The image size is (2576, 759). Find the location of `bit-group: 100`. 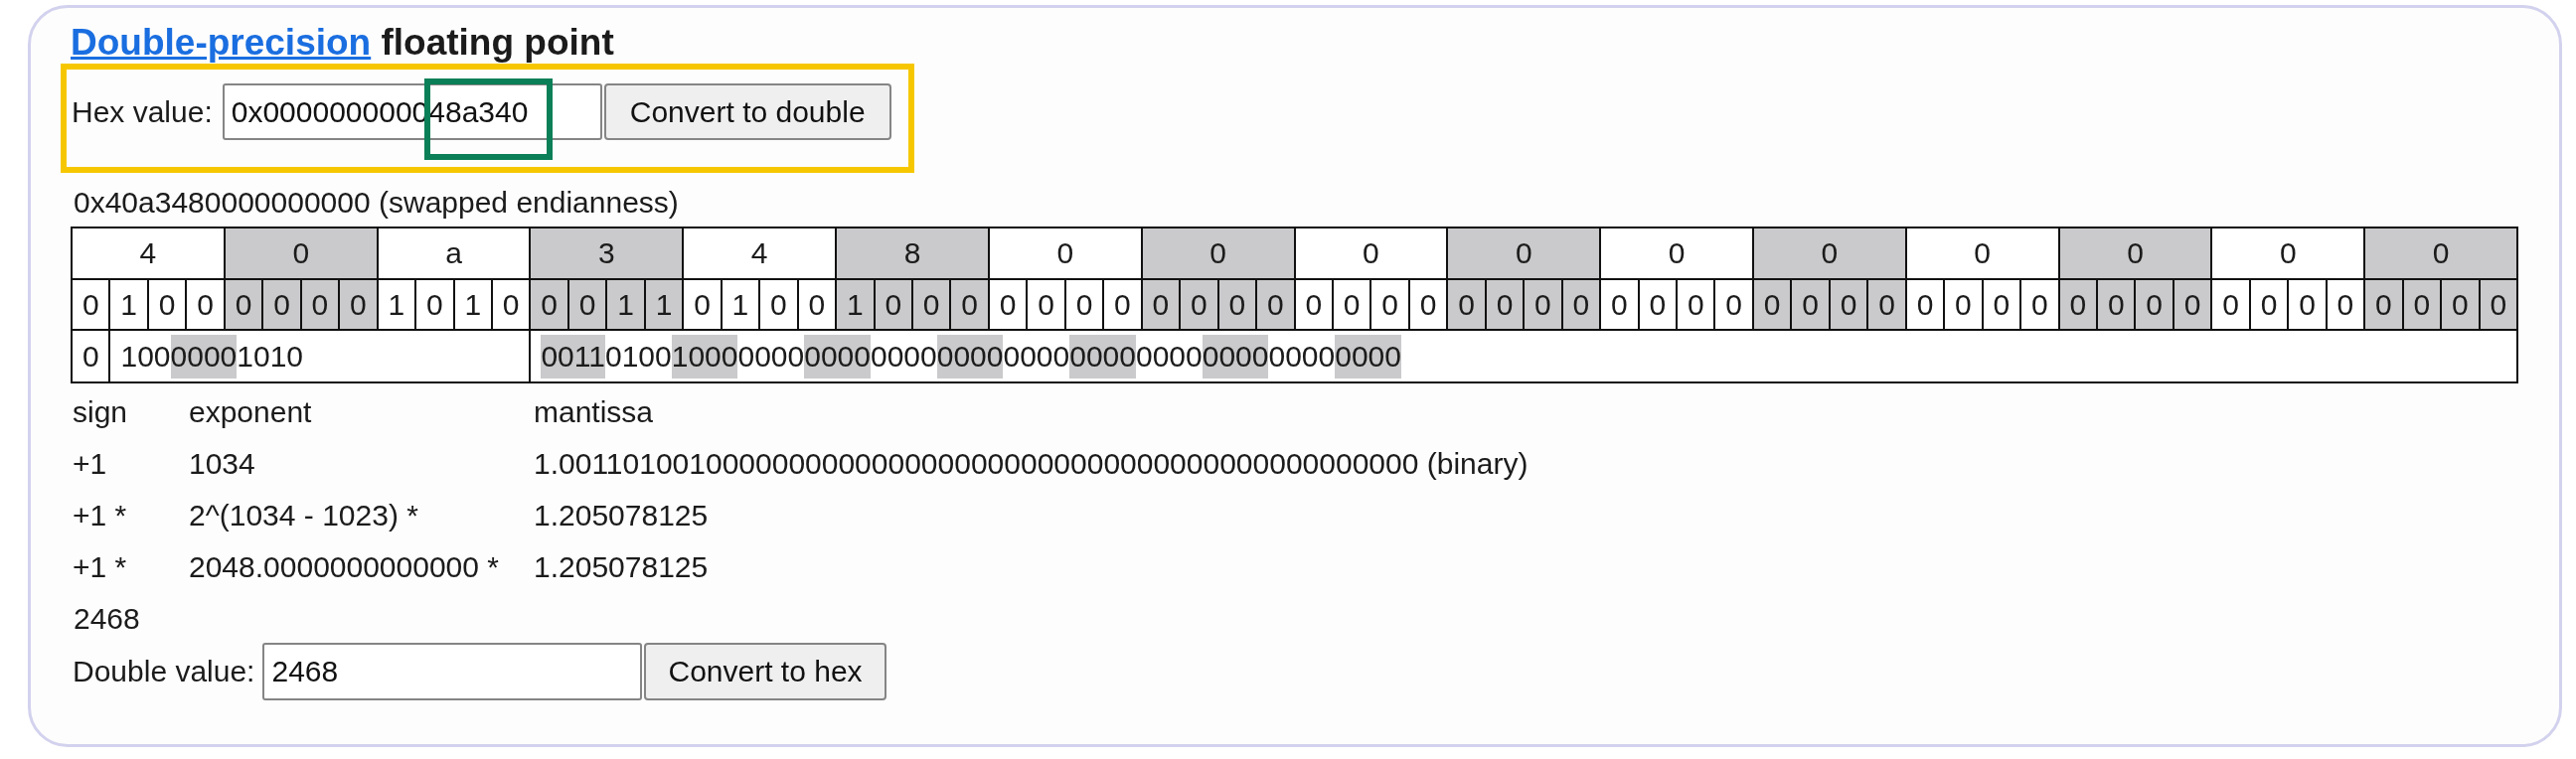

bit-group: 100 is located at coordinates (145, 356).